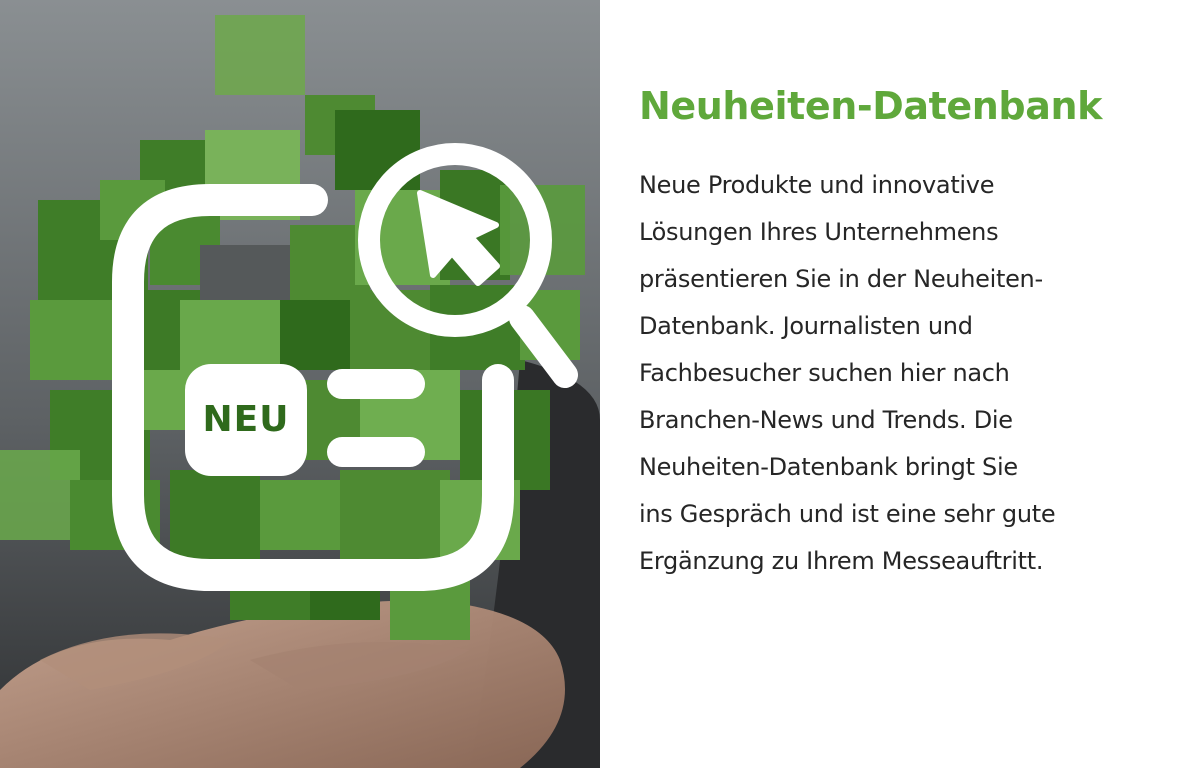  What do you see at coordinates (826, 420) in the screenshot?
I see `description-line: Branchen-News und Trends. Die` at bounding box center [826, 420].